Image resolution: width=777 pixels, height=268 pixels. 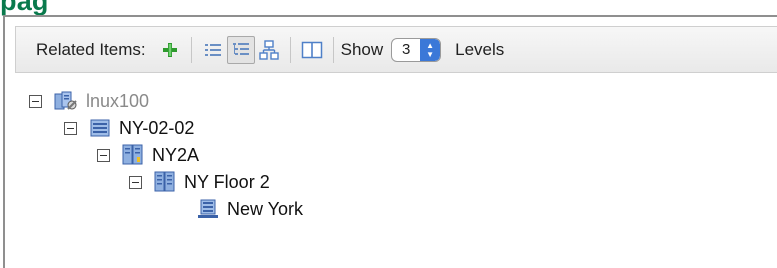 I want to click on cabinet-icon, so click(x=133, y=155).